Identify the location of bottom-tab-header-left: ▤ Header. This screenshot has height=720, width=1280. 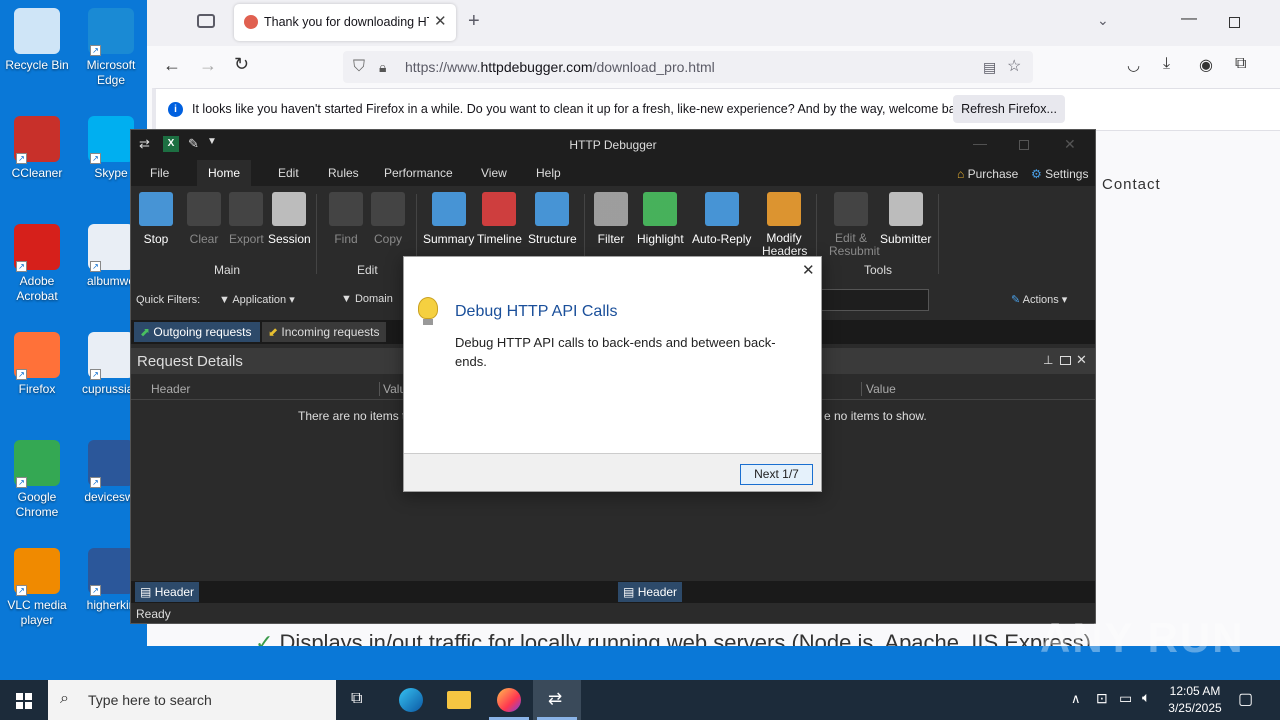
(167, 592).